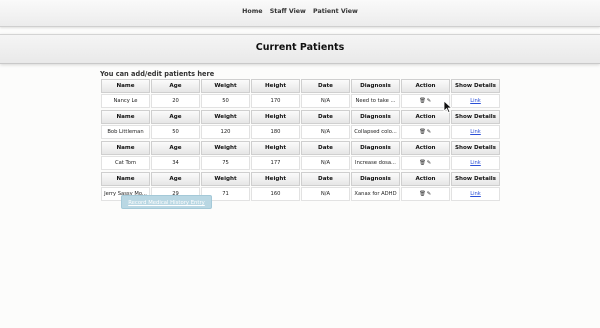 The image size is (600, 328). Describe the element at coordinates (175, 132) in the screenshot. I see `cell-age: 50` at that location.